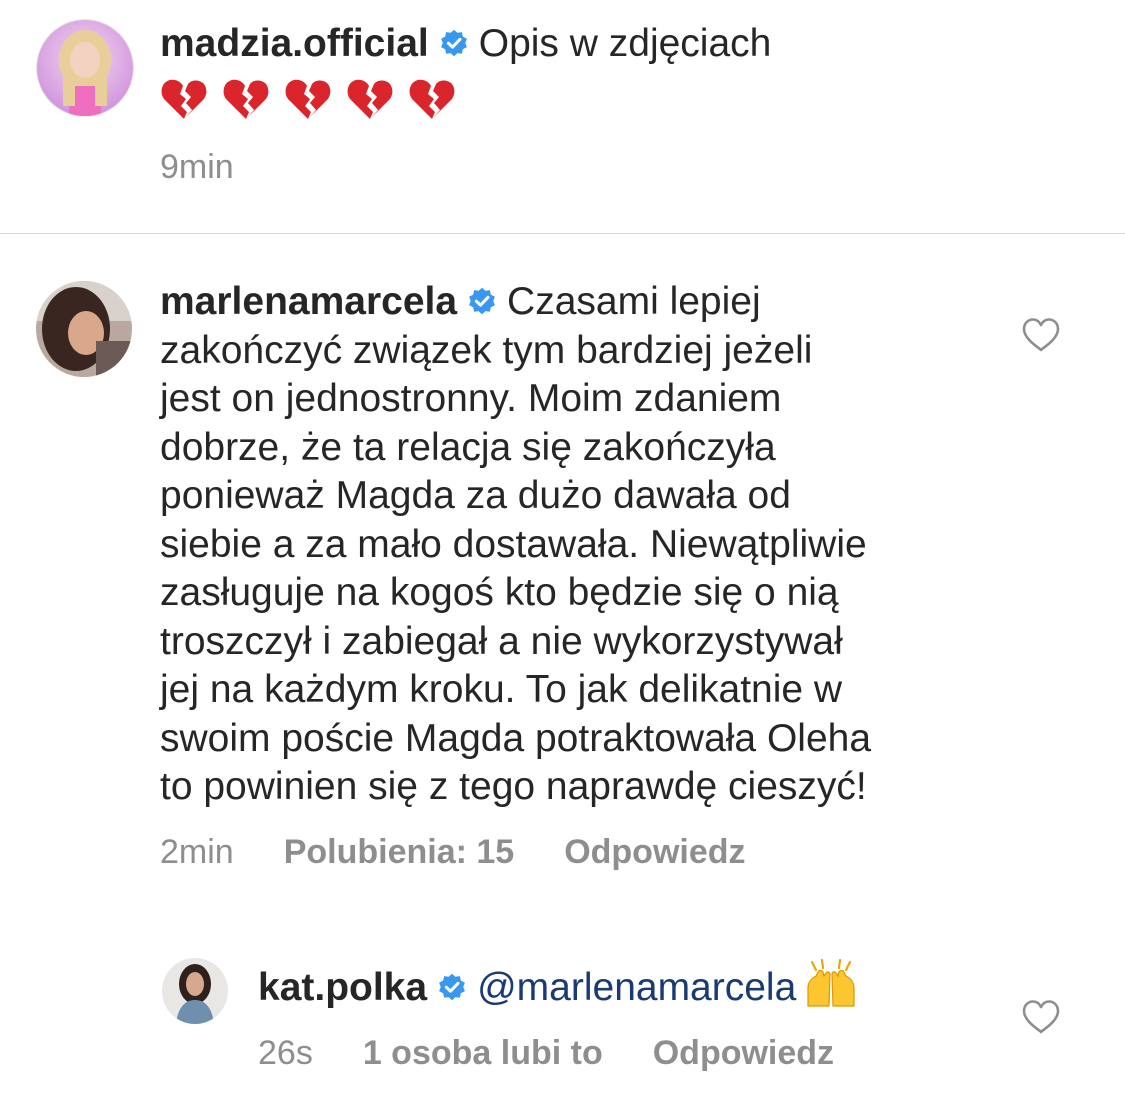 The image size is (1125, 1110). Describe the element at coordinates (483, 1053) in the screenshot. I see `reply-likes-link: 1 osoba lubi to` at that location.